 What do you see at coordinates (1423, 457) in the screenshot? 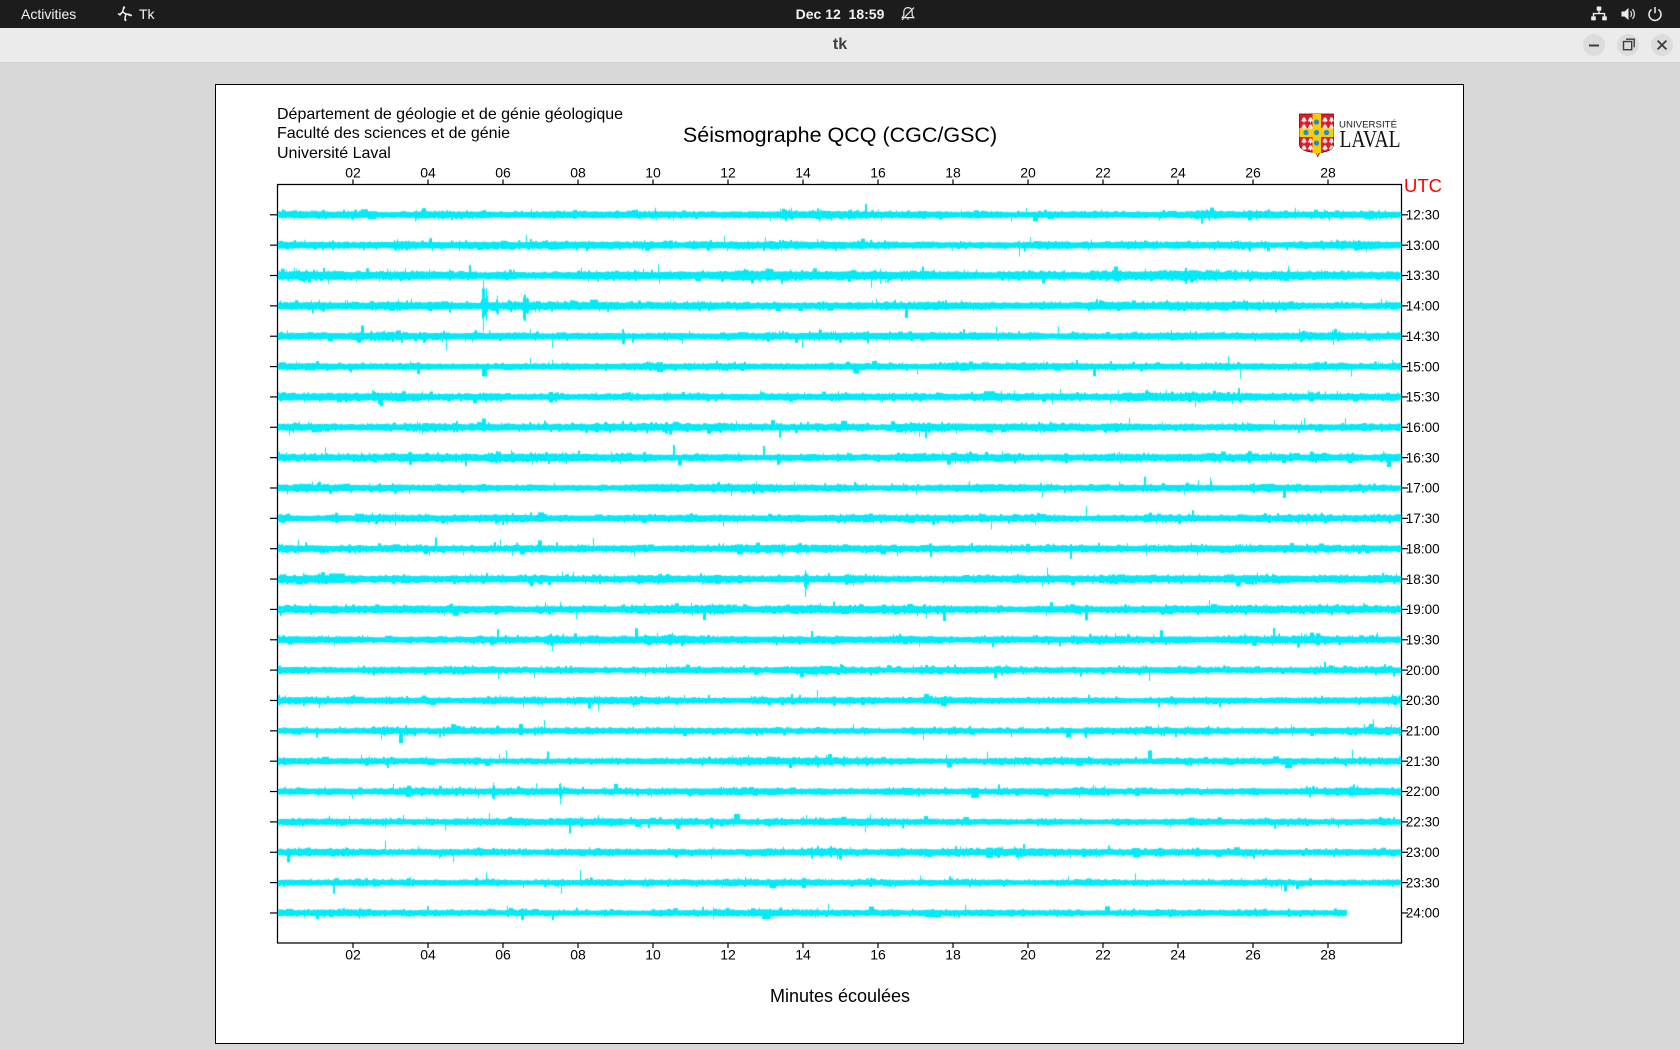
I see `svg-text: 16:30` at bounding box center [1423, 457].